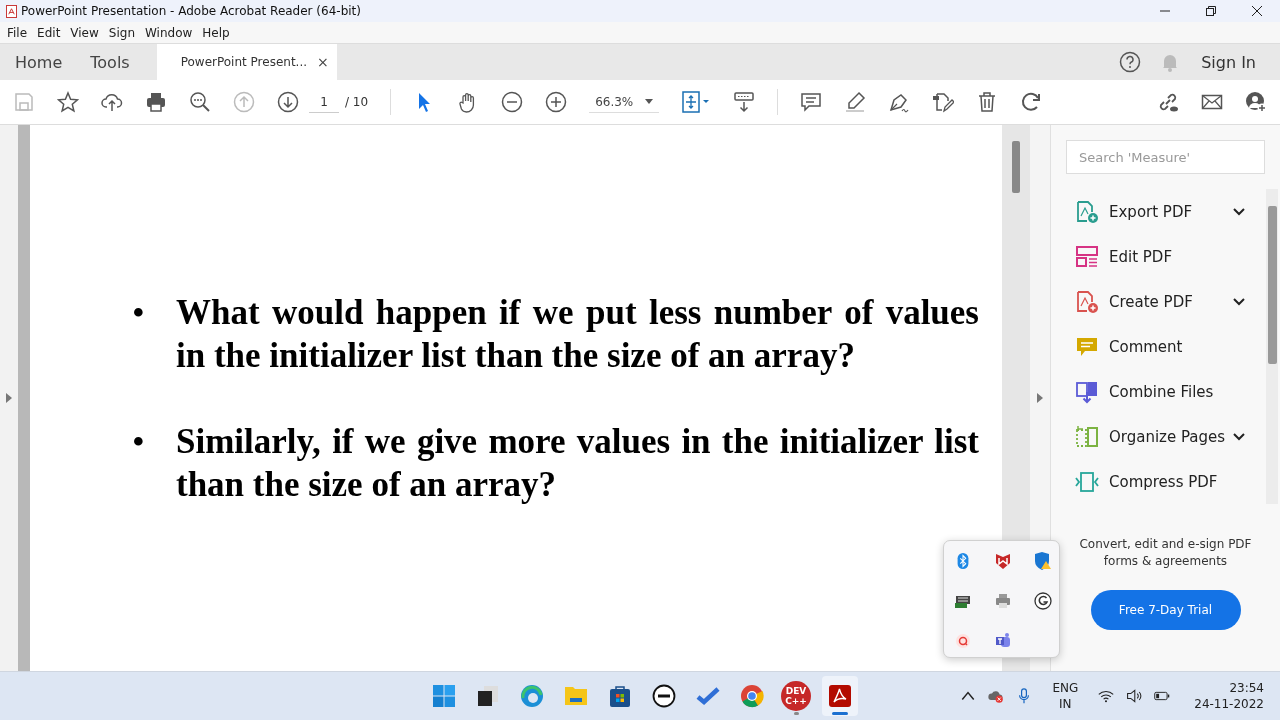  I want to click on tool-item: Comment, so click(1170, 346).